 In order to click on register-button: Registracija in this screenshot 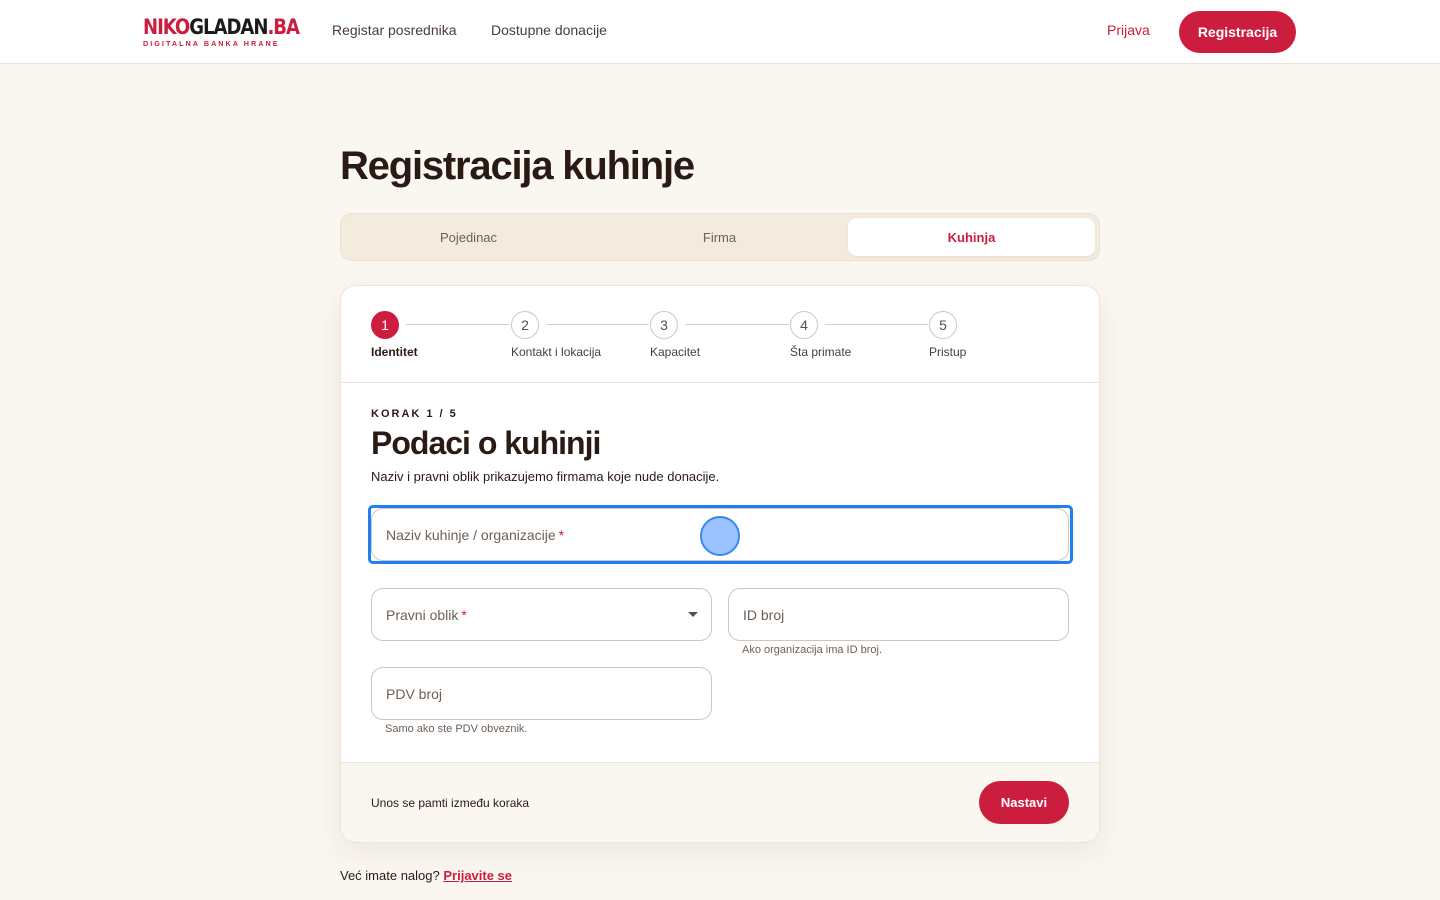, I will do `click(1237, 32)`.